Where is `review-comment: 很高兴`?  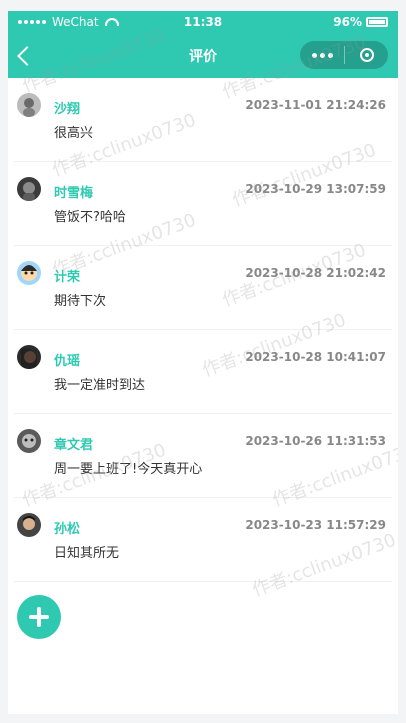 review-comment: 很高兴 is located at coordinates (74, 133).